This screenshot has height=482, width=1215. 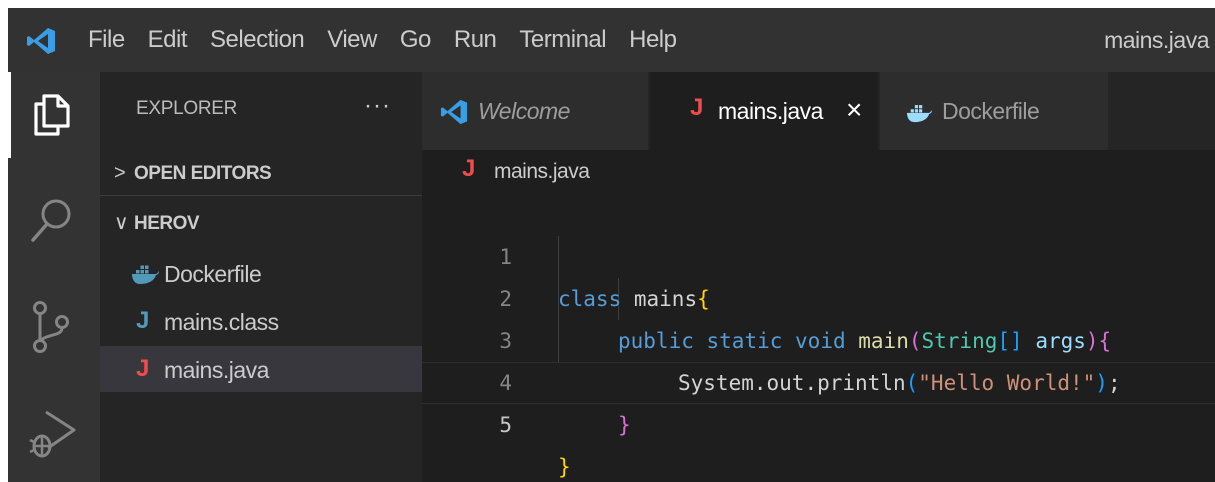 I want to click on tab-welcome: Welcome, so click(x=535, y=111).